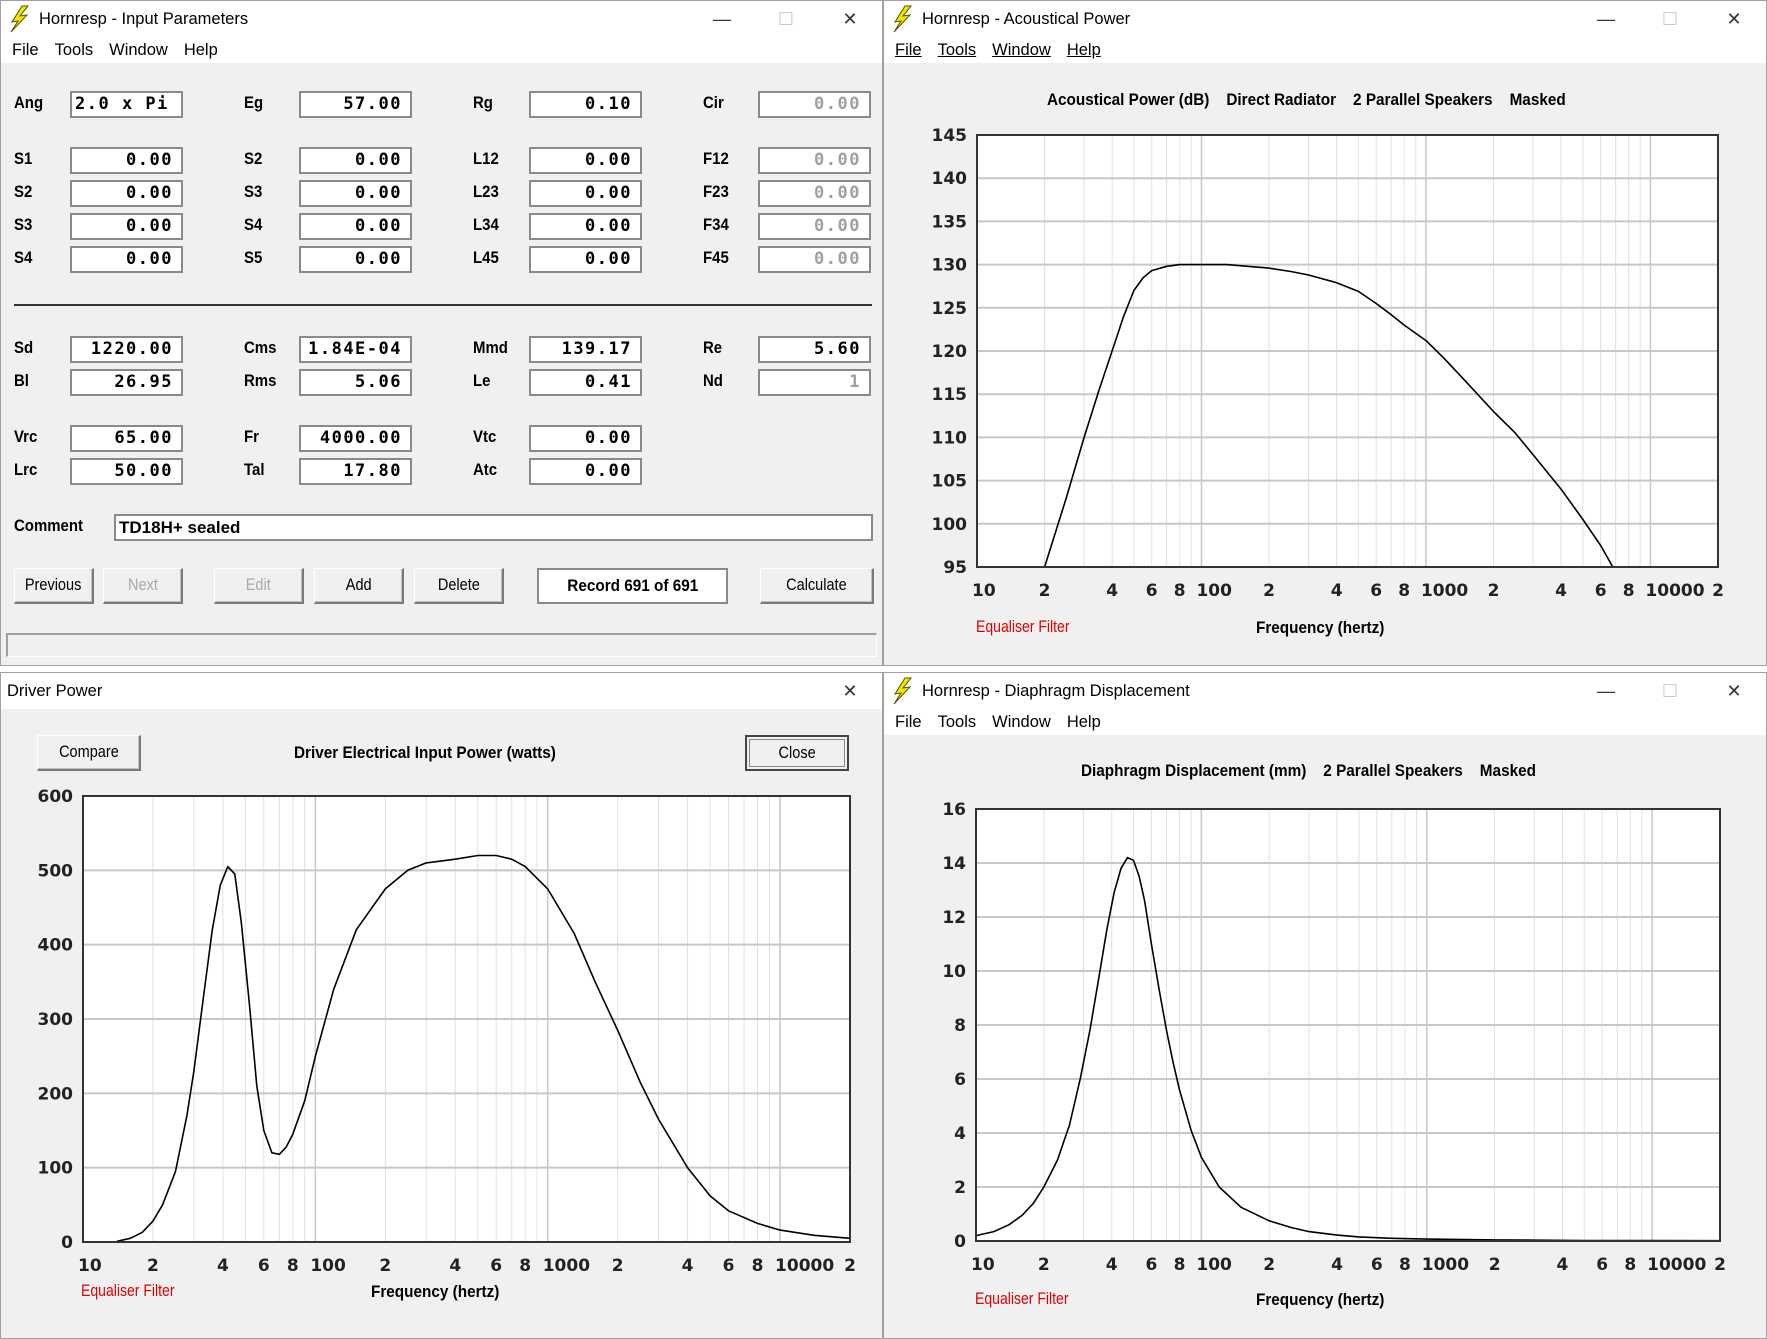 The image size is (1767, 1339). Describe the element at coordinates (126, 104) in the screenshot. I see `param-input-ang: 2.0 x Pi` at that location.